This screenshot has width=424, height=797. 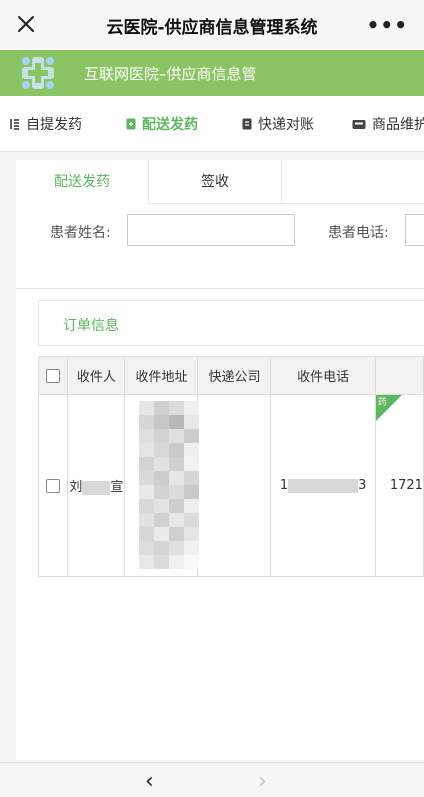 I want to click on table-header-row: 收件人 收件地址 快递公司 收件电话, so click(x=230, y=375).